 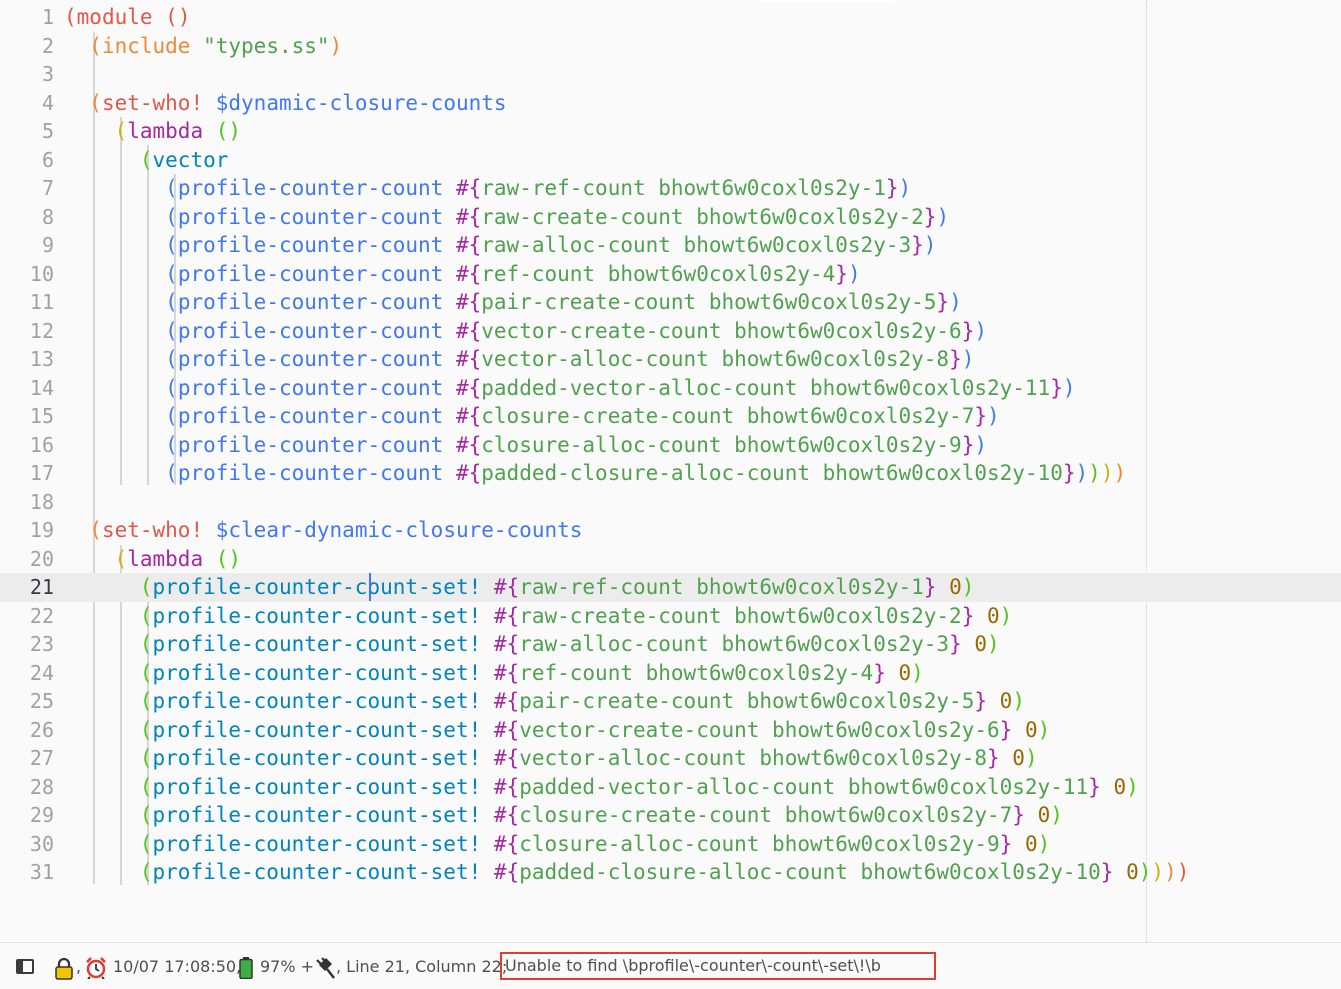 What do you see at coordinates (747, 701) in the screenshot?
I see `code-token: pair-create-count bhowt6w0coxl0s2y-5` at bounding box center [747, 701].